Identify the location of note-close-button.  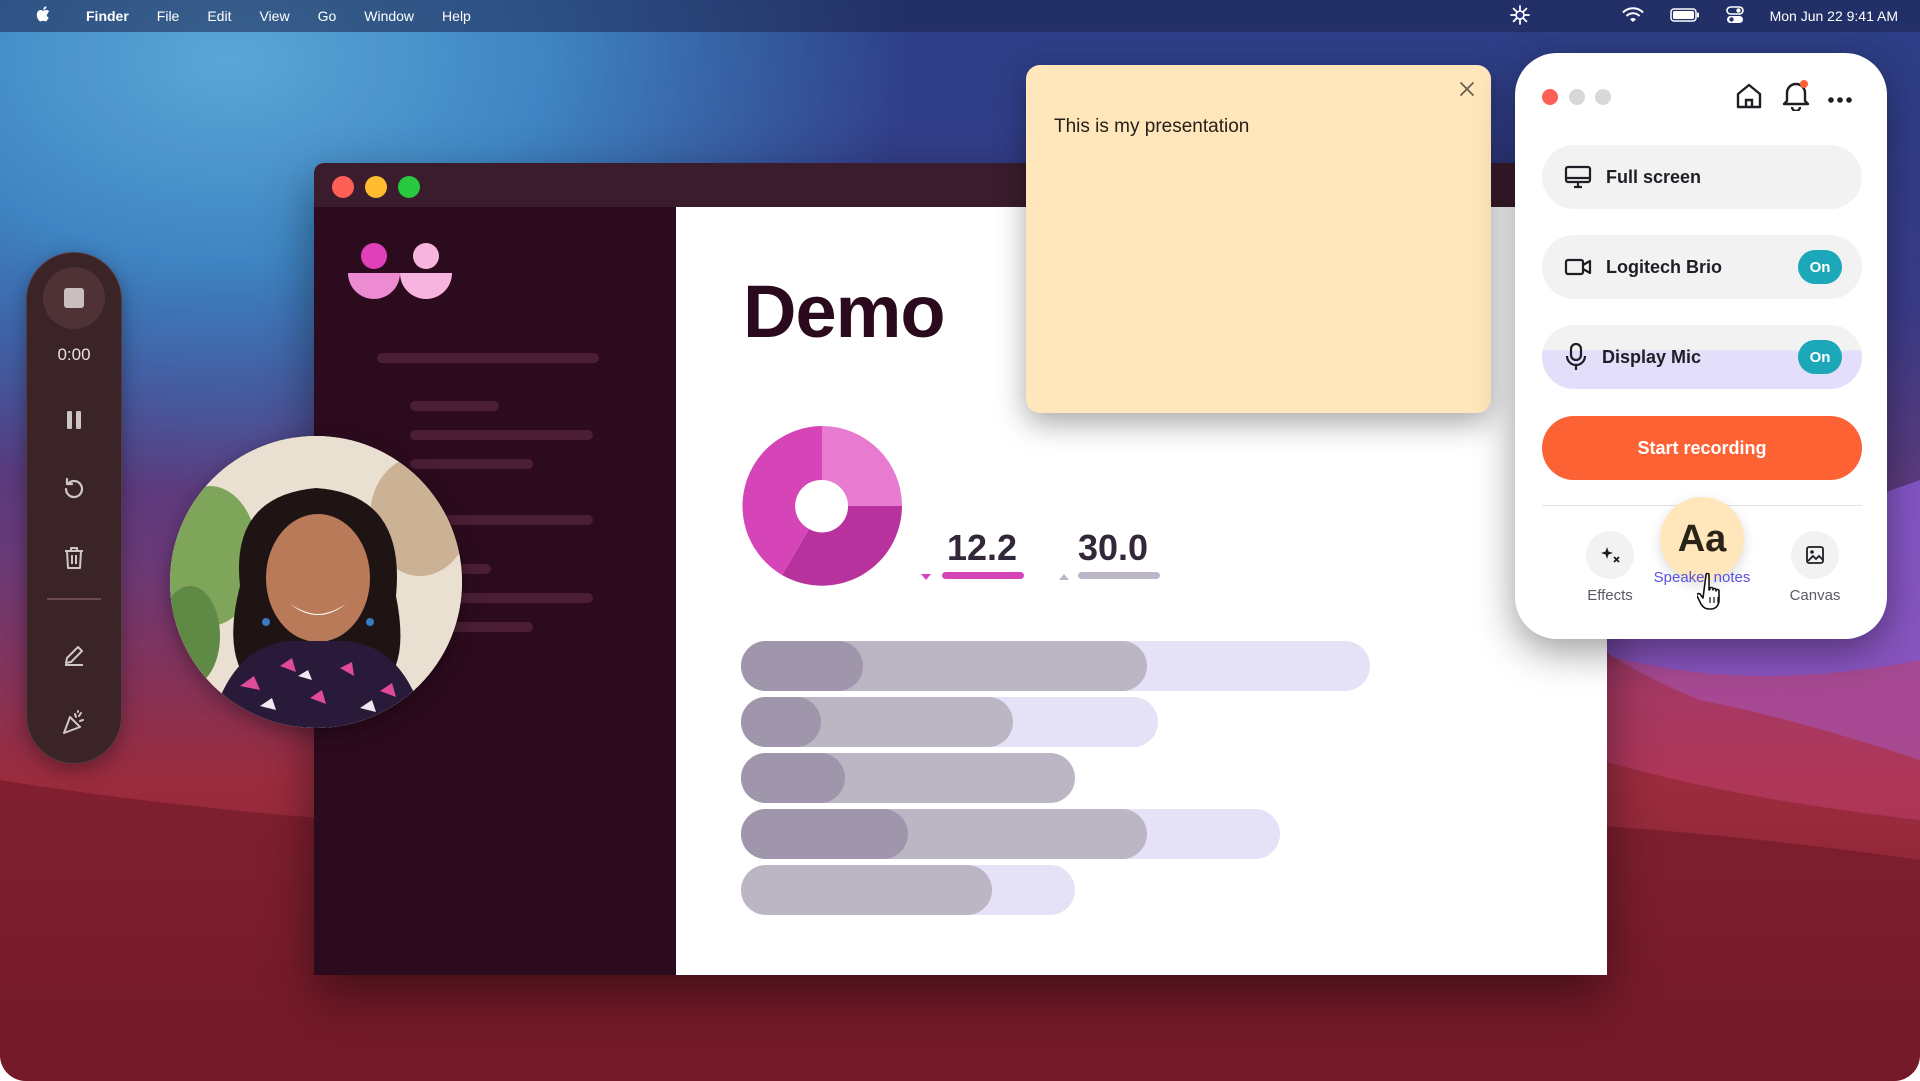
(1467, 89).